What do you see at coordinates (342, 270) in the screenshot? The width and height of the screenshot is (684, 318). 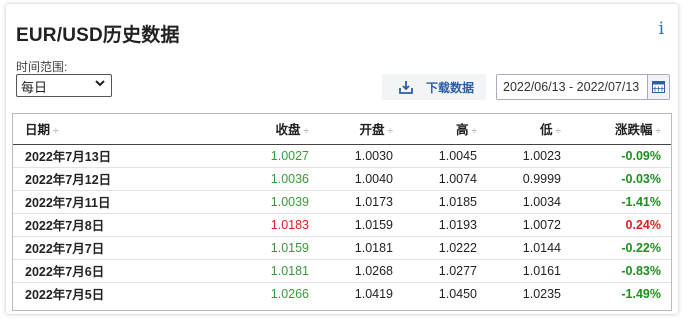 I see `table-row: 2022年7月6日 1.0181 1.0268 1.0277 1.0161 -0.83%` at bounding box center [342, 270].